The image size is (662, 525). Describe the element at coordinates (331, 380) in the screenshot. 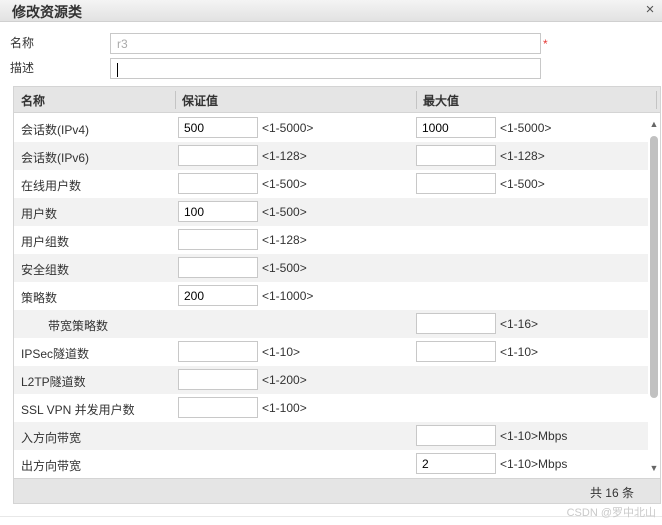

I see `table-row: L2TP隧道数 <1-200>` at that location.